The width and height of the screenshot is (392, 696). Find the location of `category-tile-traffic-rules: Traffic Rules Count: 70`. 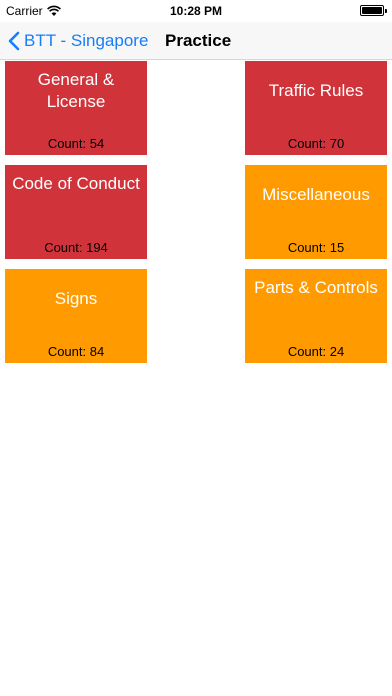

category-tile-traffic-rules: Traffic Rules Count: 70 is located at coordinates (316, 108).